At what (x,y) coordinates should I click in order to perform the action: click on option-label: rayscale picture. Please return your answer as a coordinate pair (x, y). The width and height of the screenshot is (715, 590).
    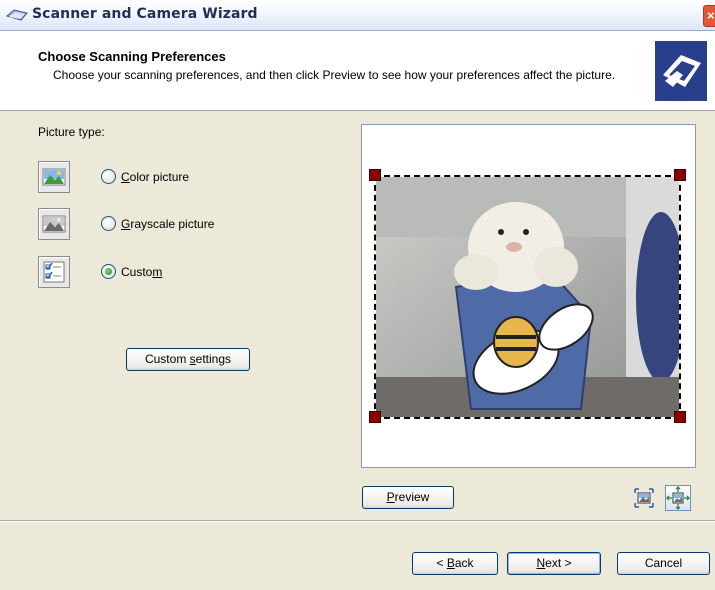
    Looking at the image, I should click on (172, 224).